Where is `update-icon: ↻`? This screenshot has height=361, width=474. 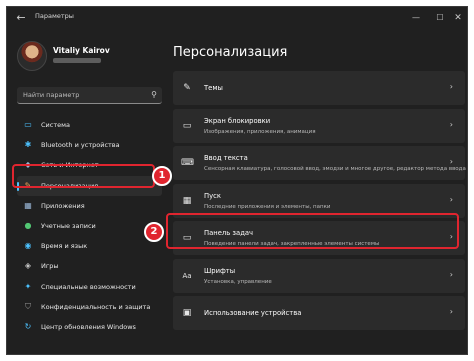 update-icon: ↻ is located at coordinates (28, 326).